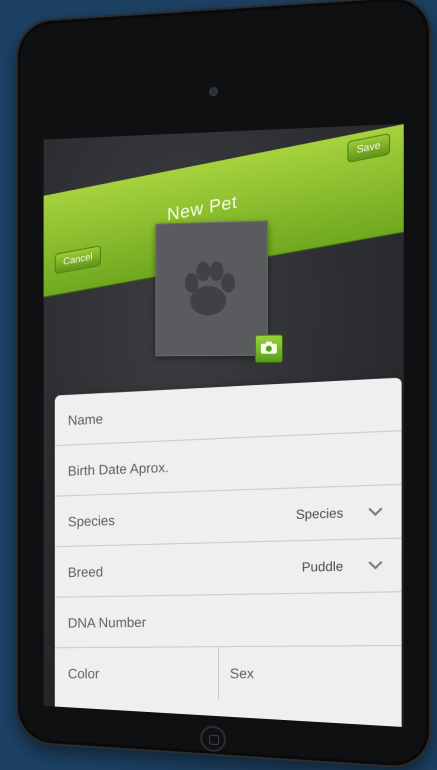  What do you see at coordinates (213, 91) in the screenshot?
I see `front-camera` at bounding box center [213, 91].